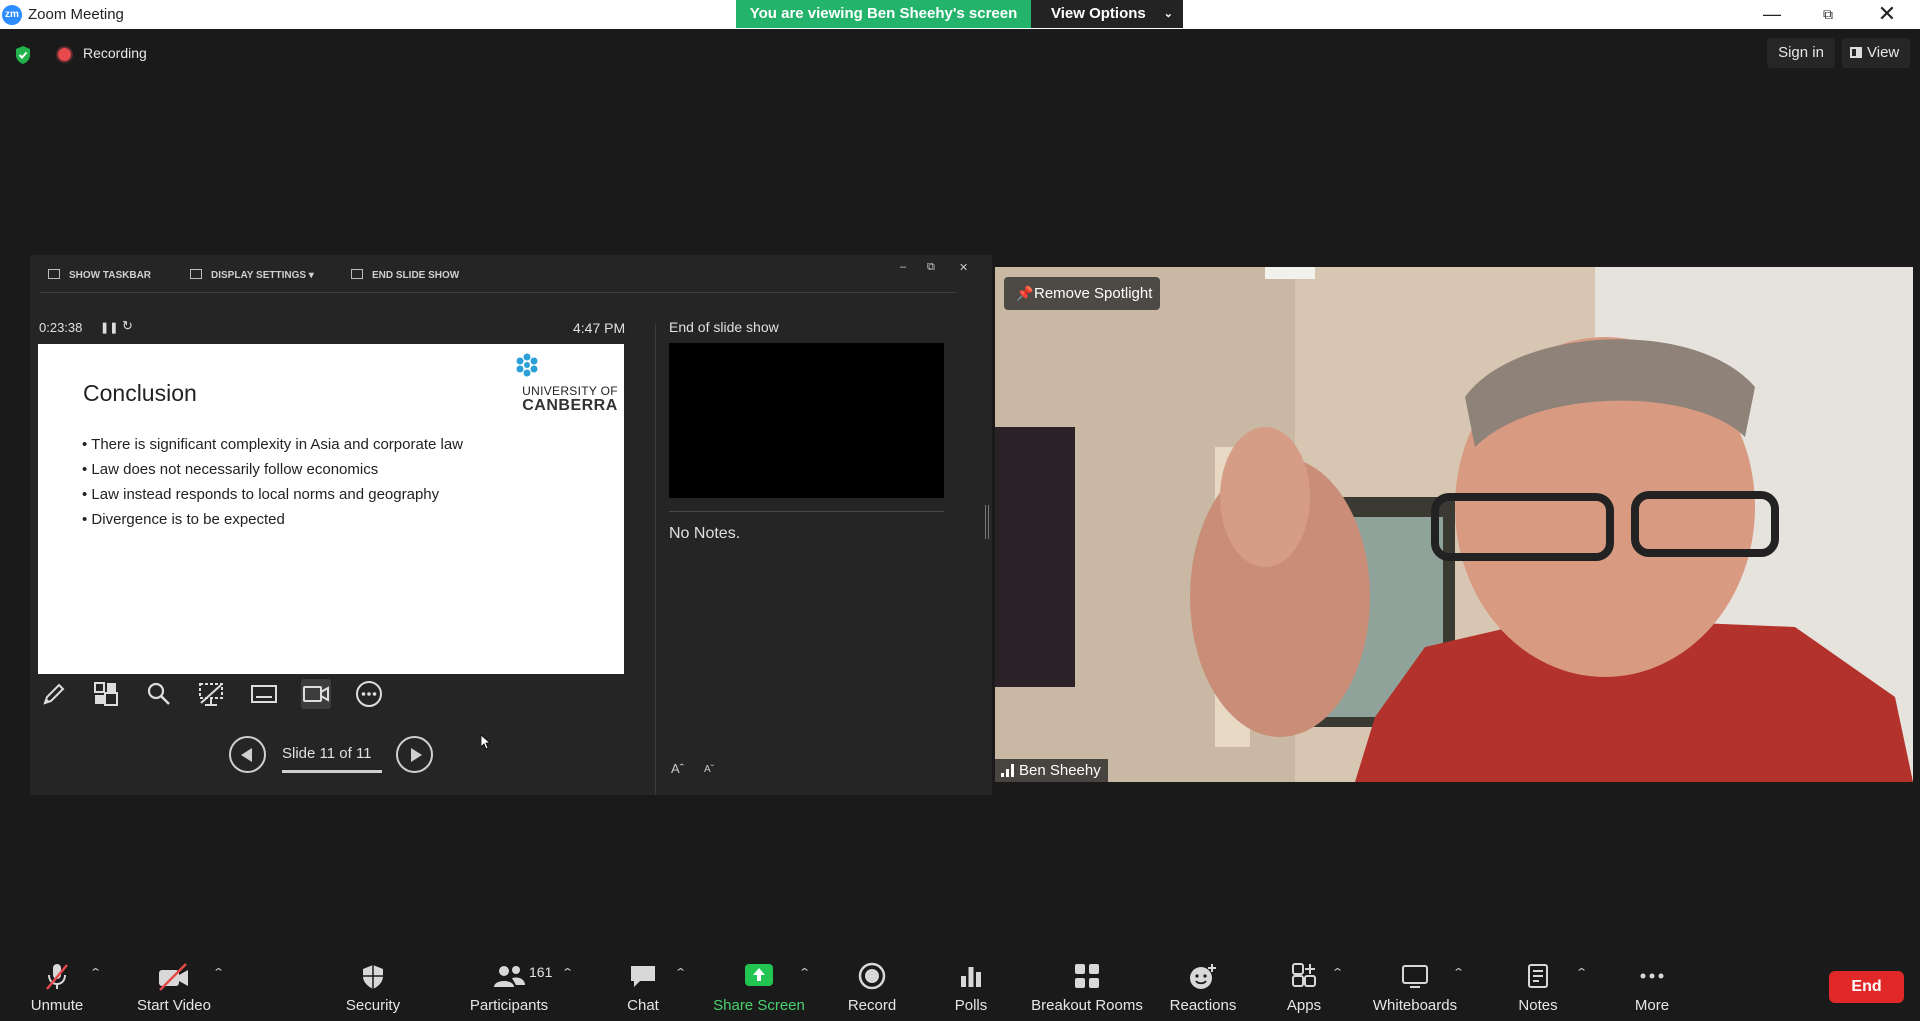 The image size is (1920, 1021). Describe the element at coordinates (806, 420) in the screenshot. I see `next-slide-preview` at that location.